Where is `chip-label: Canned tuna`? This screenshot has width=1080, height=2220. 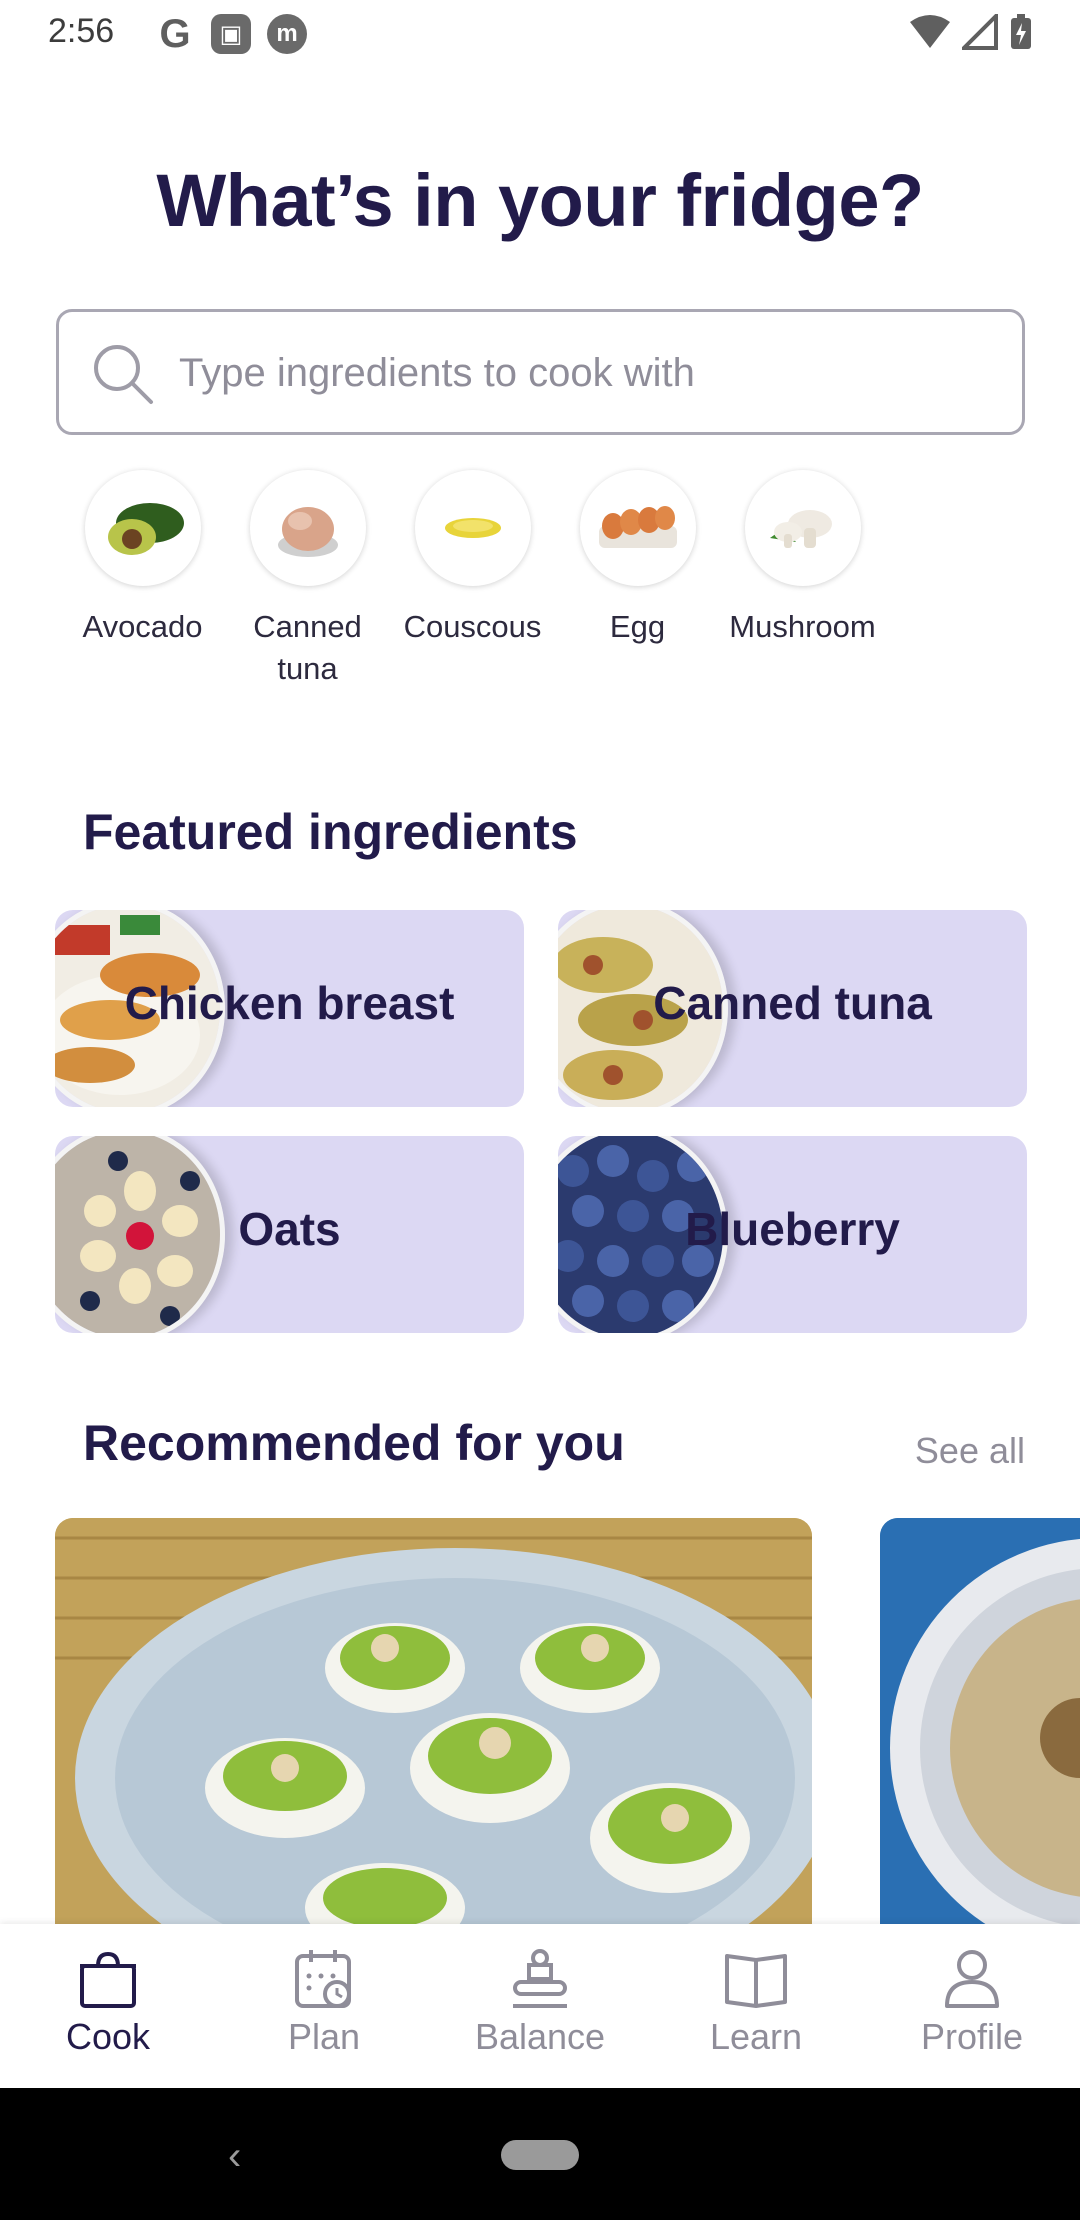 chip-label: Canned tuna is located at coordinates (307, 647).